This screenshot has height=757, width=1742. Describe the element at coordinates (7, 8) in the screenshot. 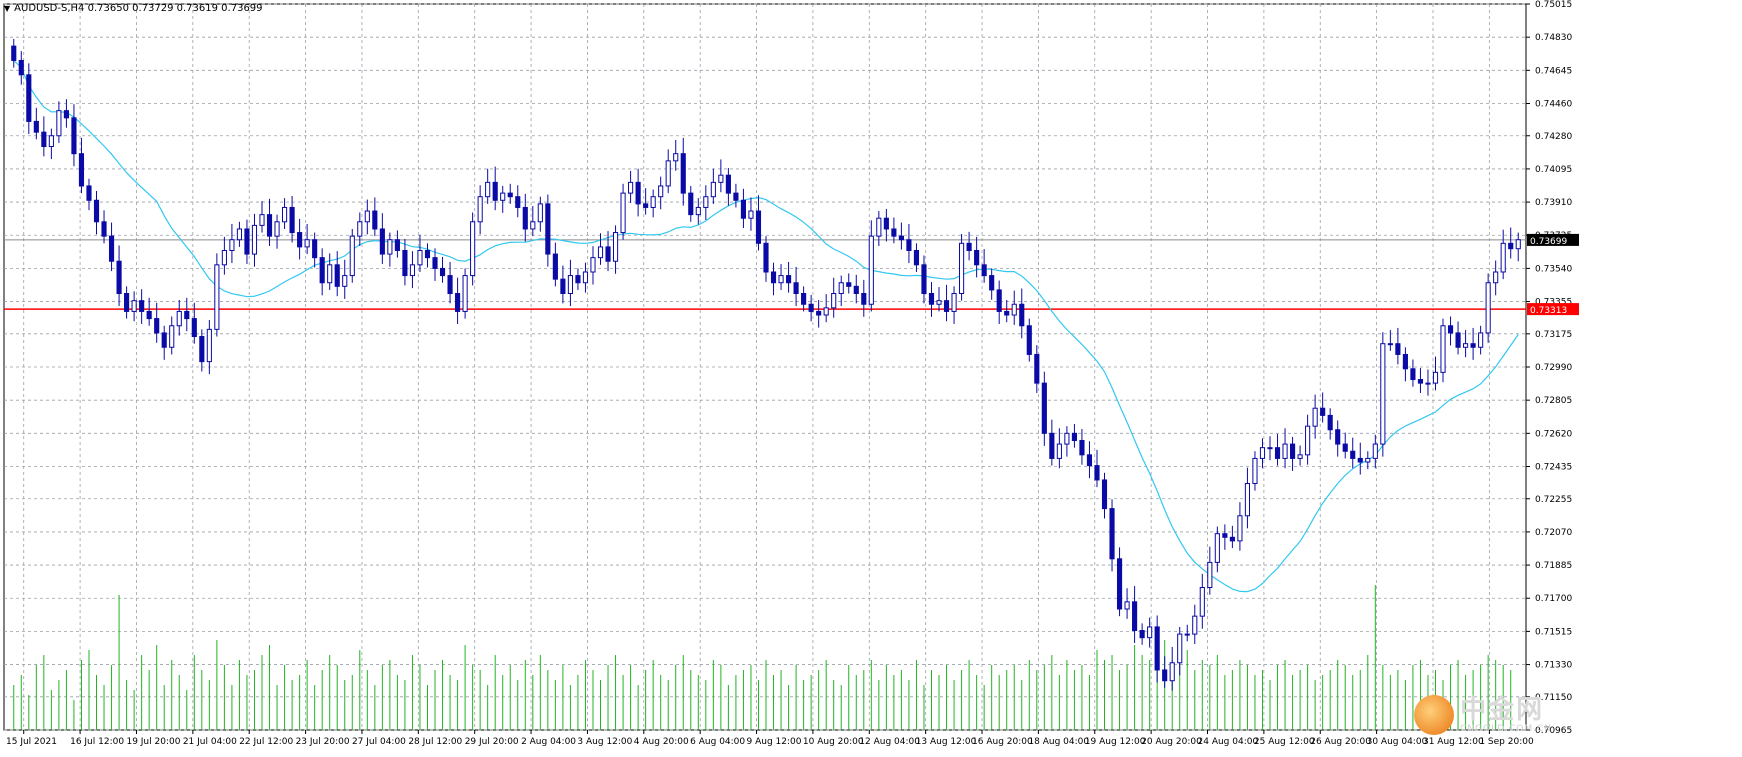

I see `dropdown-triangle-icon: ▼` at that location.